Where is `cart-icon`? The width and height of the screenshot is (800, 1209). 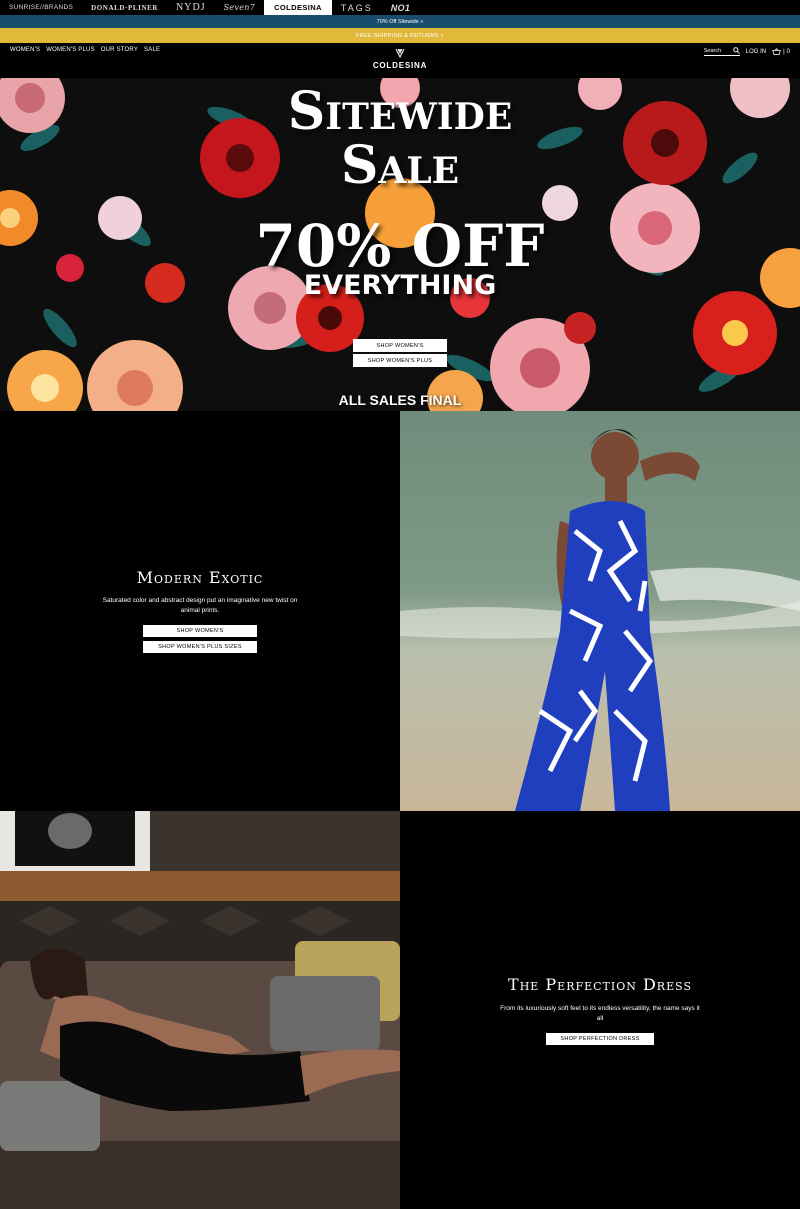
cart-icon is located at coordinates (776, 51).